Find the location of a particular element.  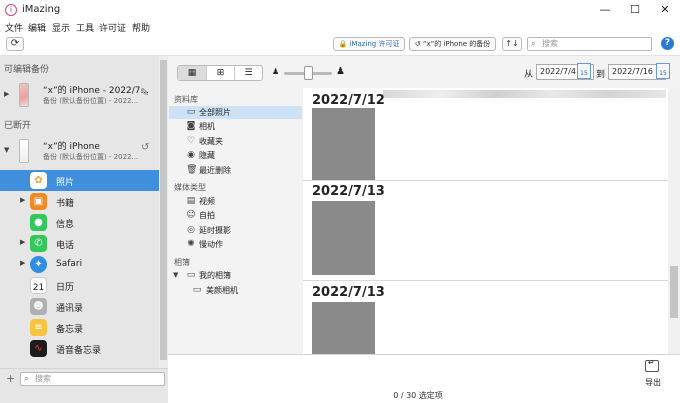

add-button: + is located at coordinates (10, 378).